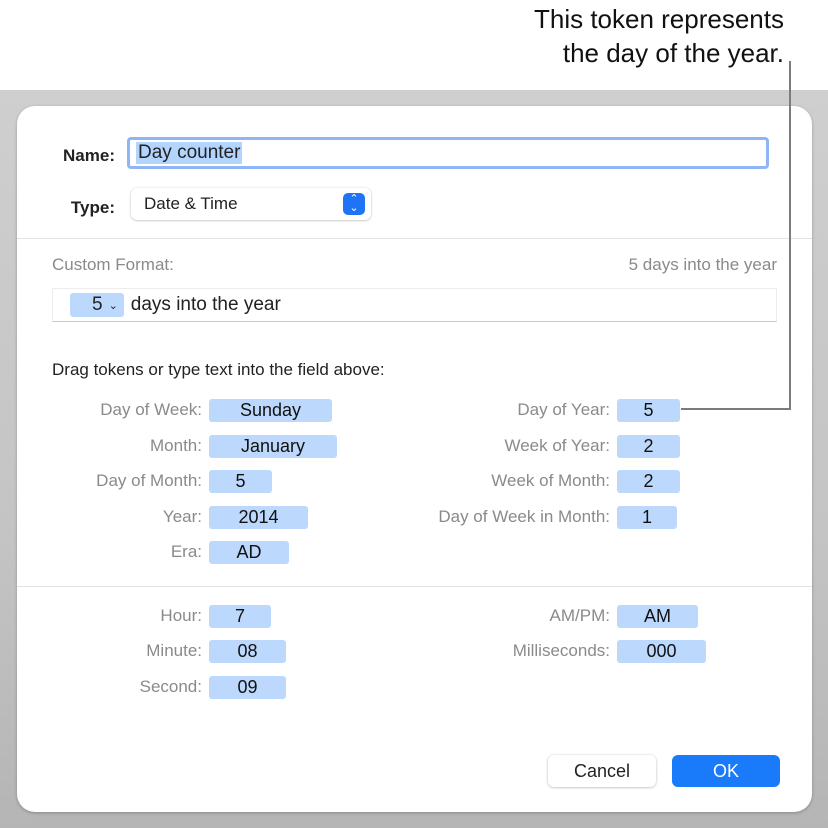 This screenshot has width=828, height=828. What do you see at coordinates (270, 410) in the screenshot?
I see `token-day-of-week: Sunday` at bounding box center [270, 410].